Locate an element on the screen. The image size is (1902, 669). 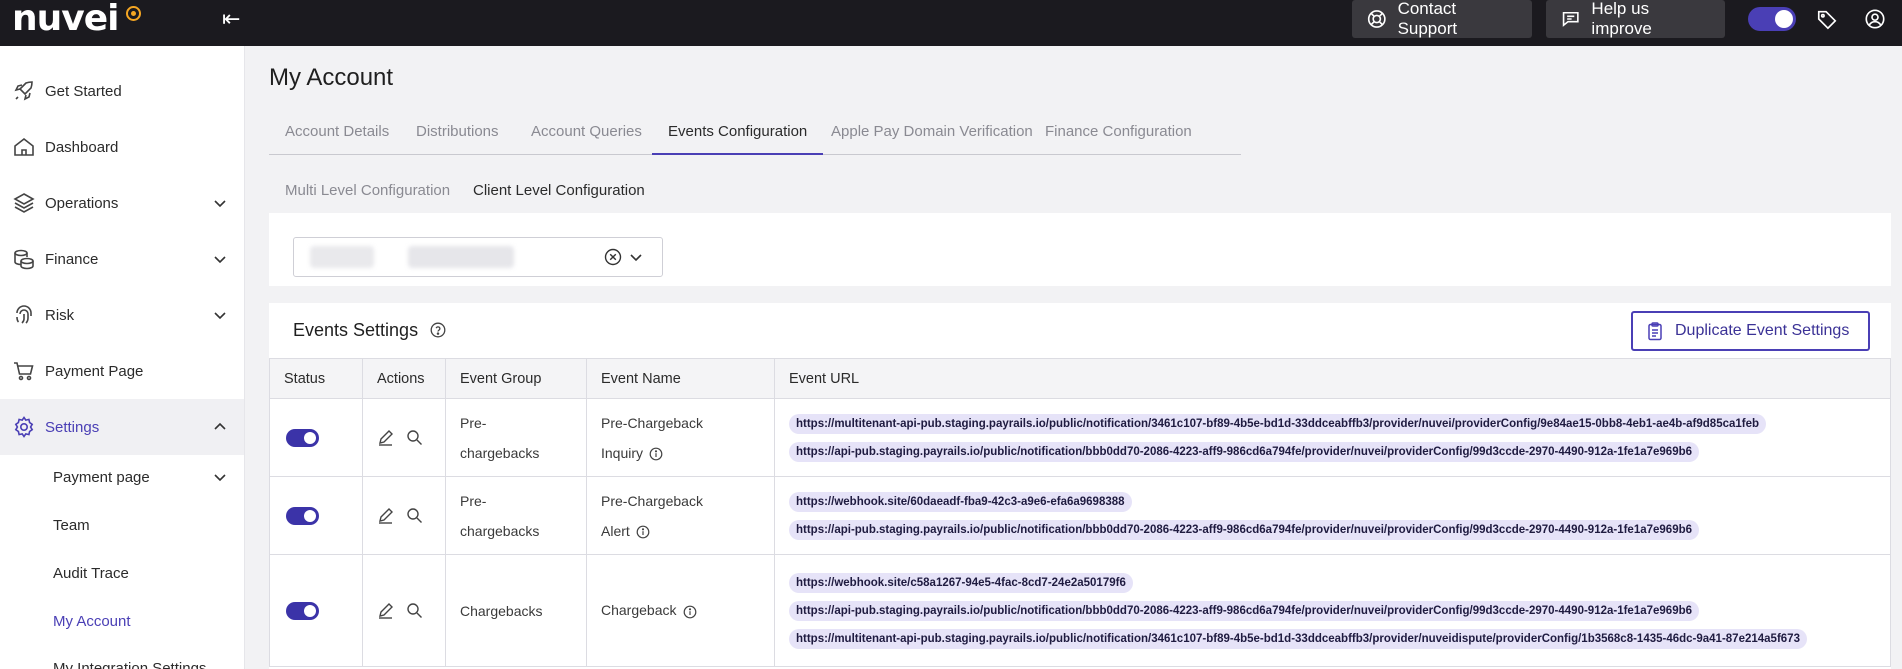
sidebar-item-label: Finance is located at coordinates (72, 259).